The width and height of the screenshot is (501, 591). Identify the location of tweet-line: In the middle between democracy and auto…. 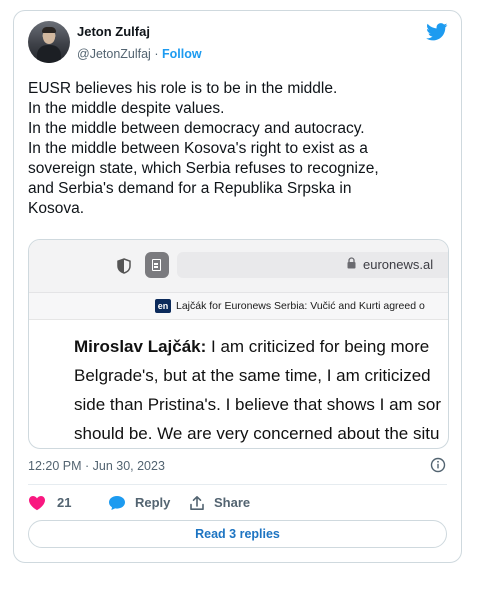
(196, 128).